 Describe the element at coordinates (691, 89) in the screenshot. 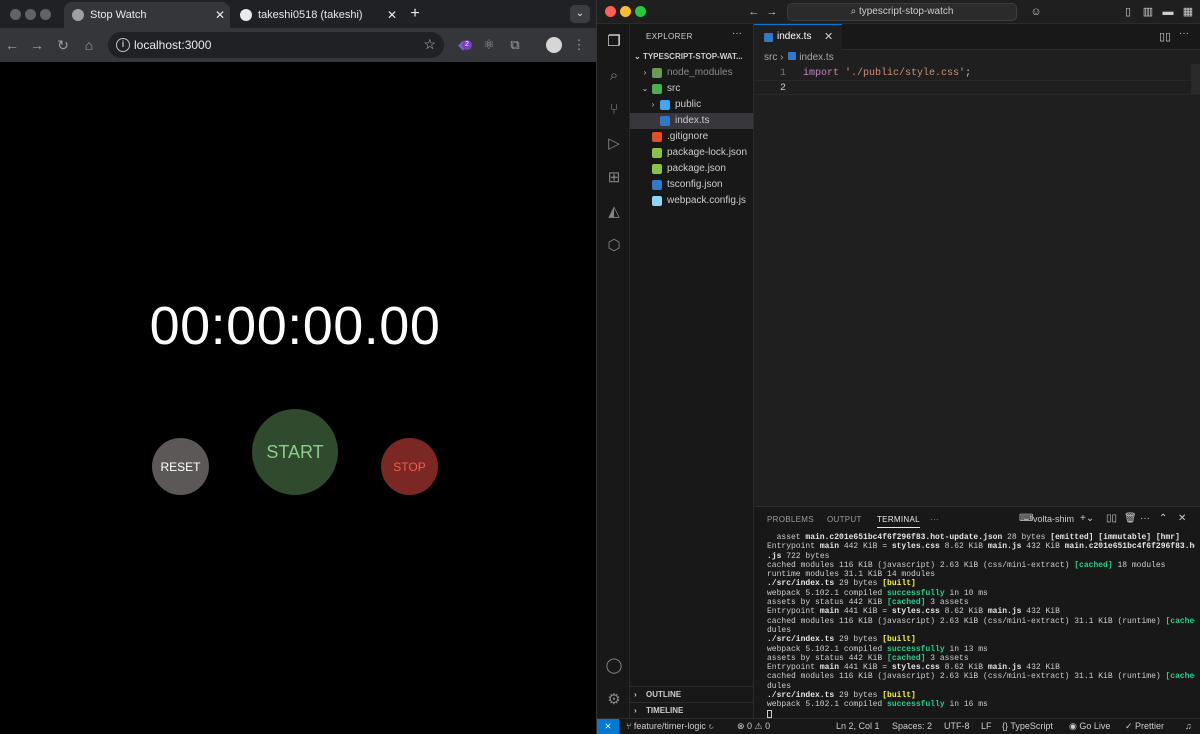

I see `tree-item-src: ⌄ src` at that location.